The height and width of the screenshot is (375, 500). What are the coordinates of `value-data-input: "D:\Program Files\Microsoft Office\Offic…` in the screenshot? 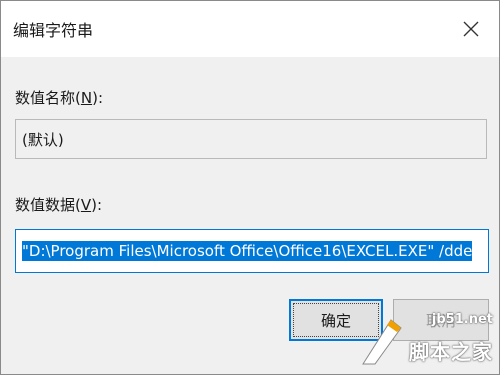 It's located at (252, 251).